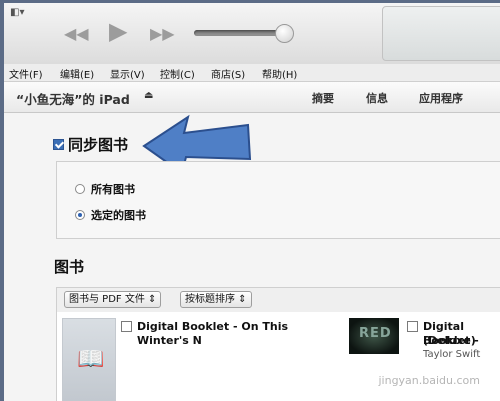  I want to click on book-title-cont: Winter's N, so click(169, 340).